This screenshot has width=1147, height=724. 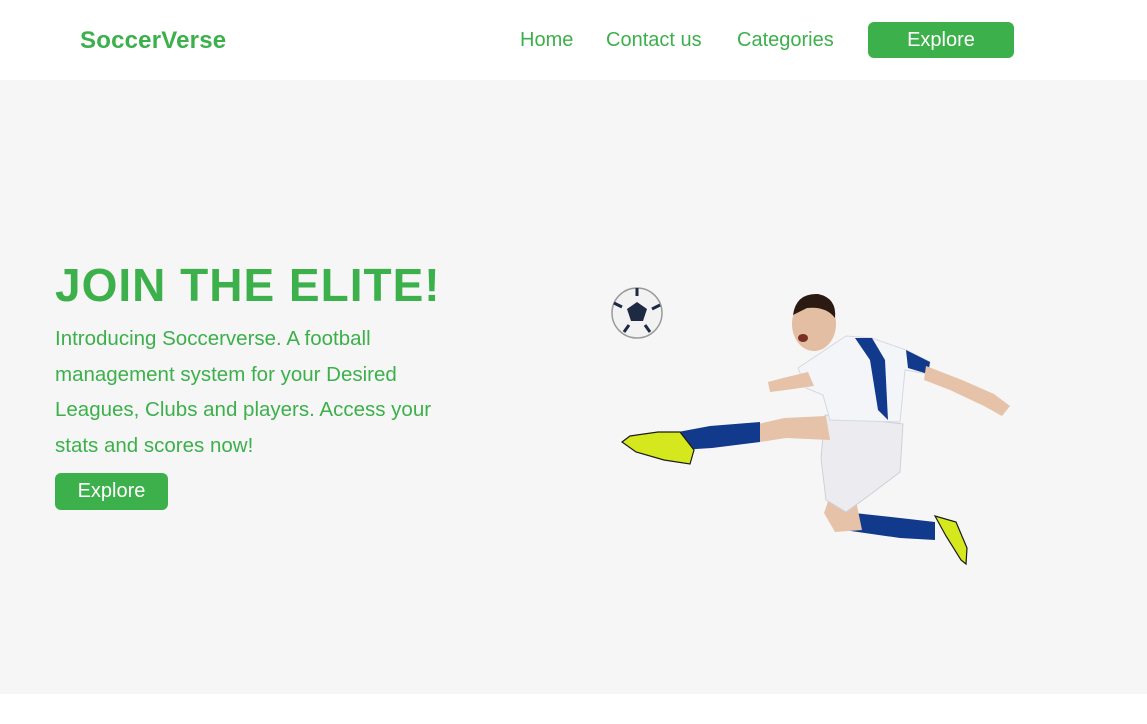 I want to click on nav-link-categories: Categories, so click(x=785, y=40).